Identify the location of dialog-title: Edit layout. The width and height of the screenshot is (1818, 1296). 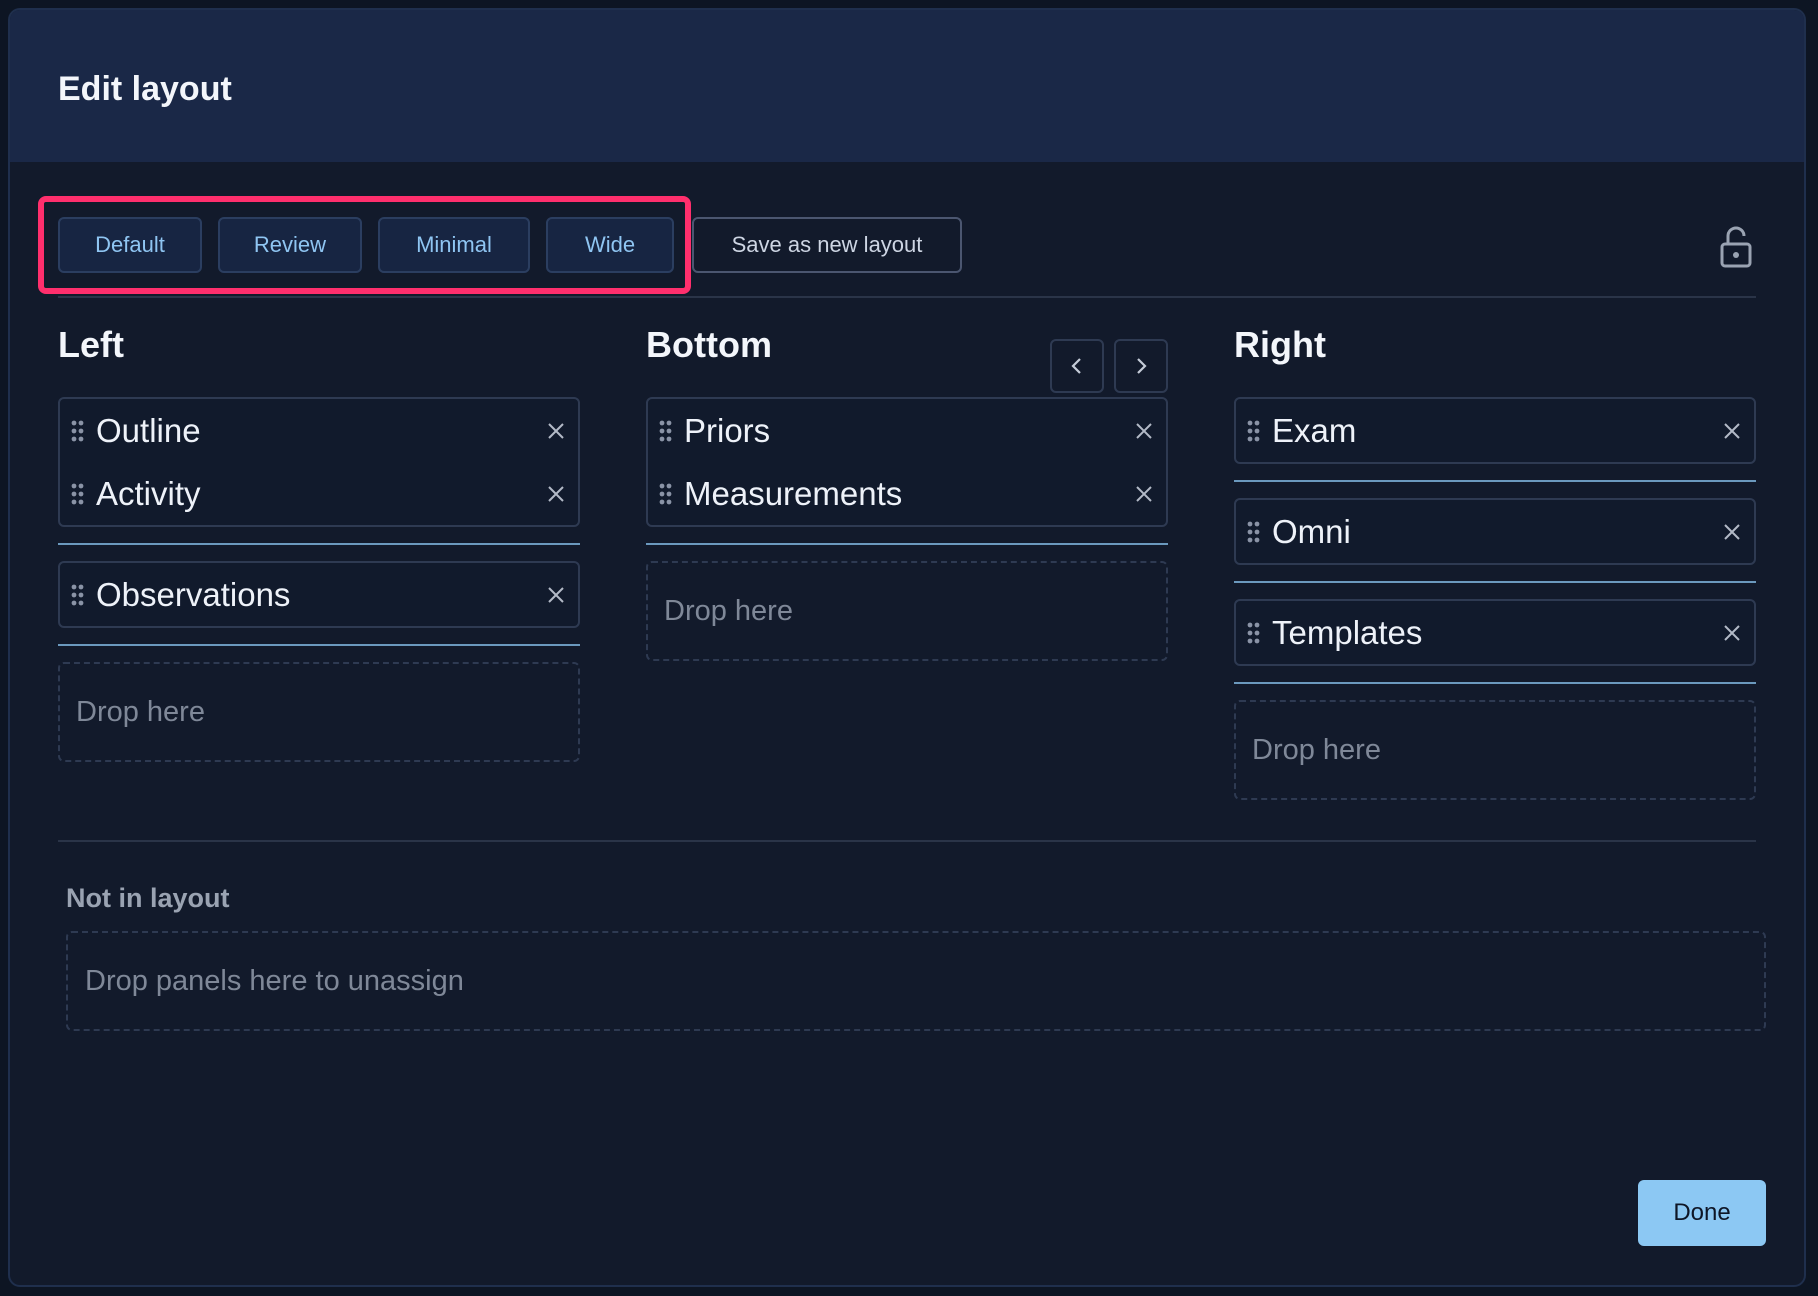
(145, 89).